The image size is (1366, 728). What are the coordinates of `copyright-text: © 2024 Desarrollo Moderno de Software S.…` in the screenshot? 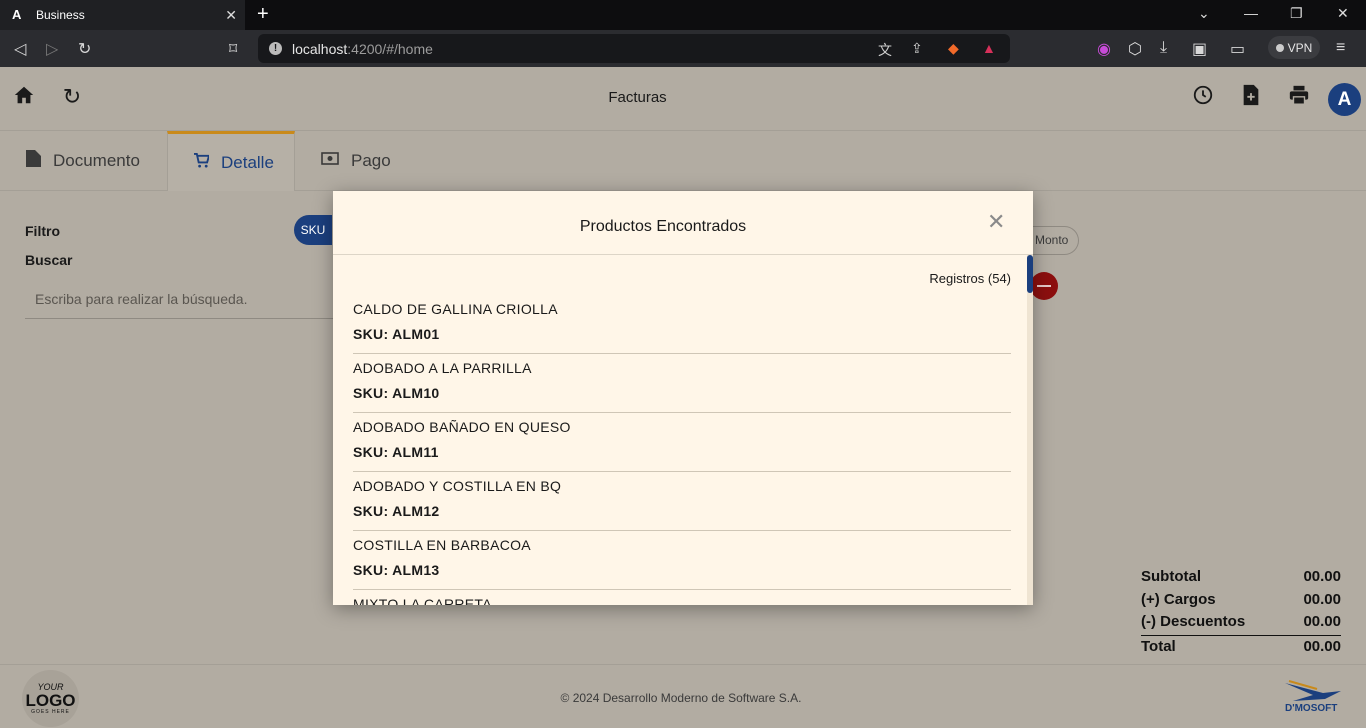 It's located at (681, 698).